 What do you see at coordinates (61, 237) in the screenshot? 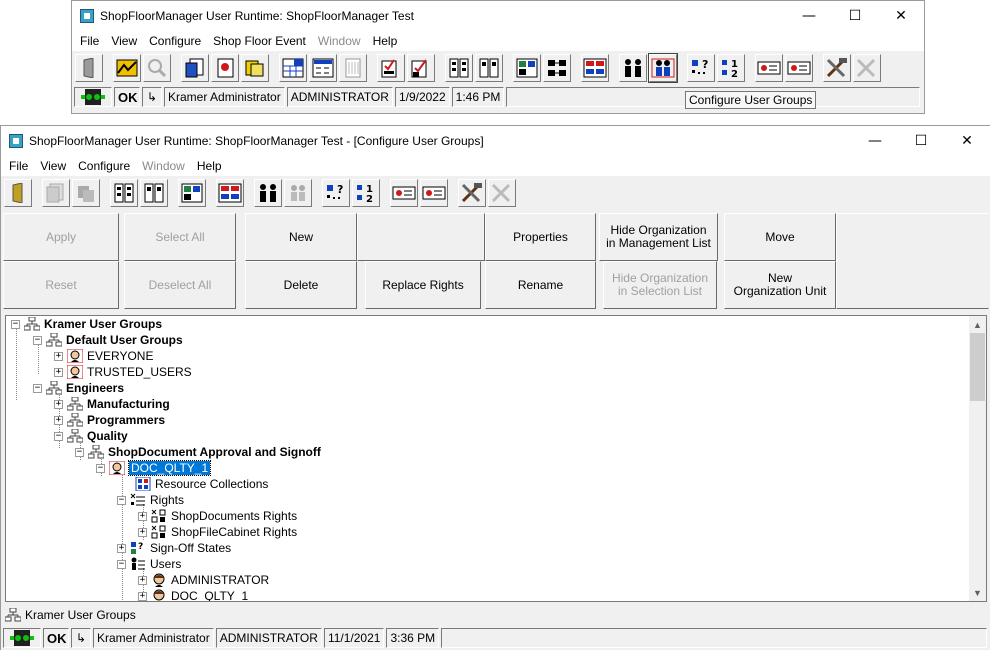
I see `apply-button: Apply` at bounding box center [61, 237].